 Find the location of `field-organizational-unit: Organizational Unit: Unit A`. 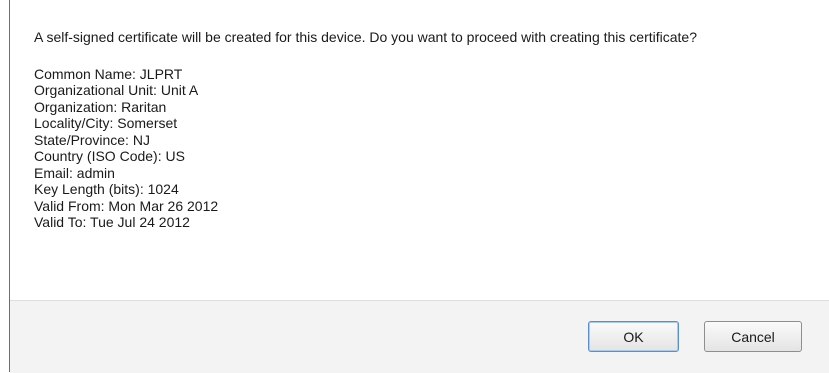

field-organizational-unit: Organizational Unit: Unit A is located at coordinates (116, 90).